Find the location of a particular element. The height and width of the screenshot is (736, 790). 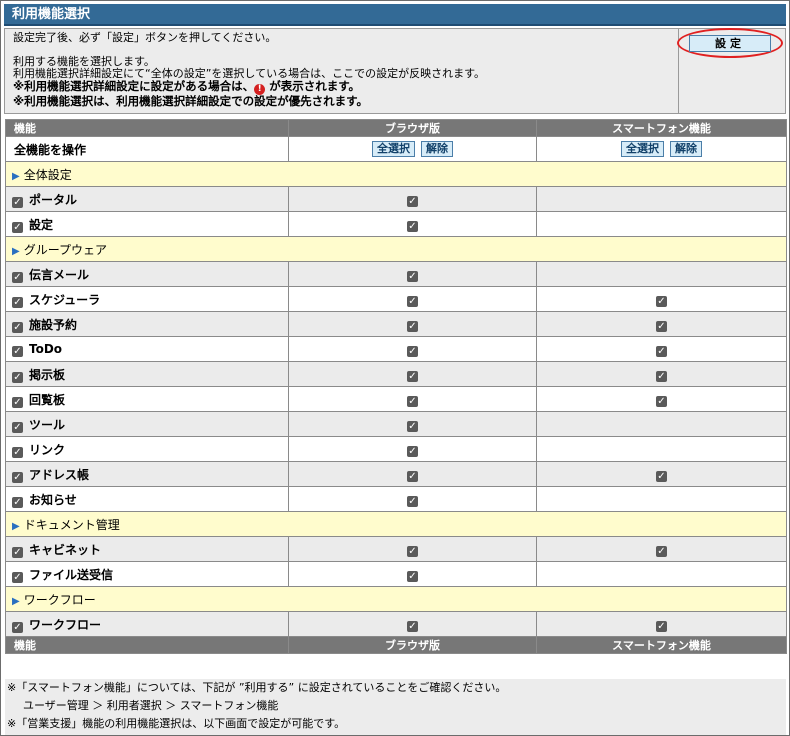

note-line: ※「営業支援」機能の利用機能選択は、以下画面で設定が可能です。 is located at coordinates (176, 723).